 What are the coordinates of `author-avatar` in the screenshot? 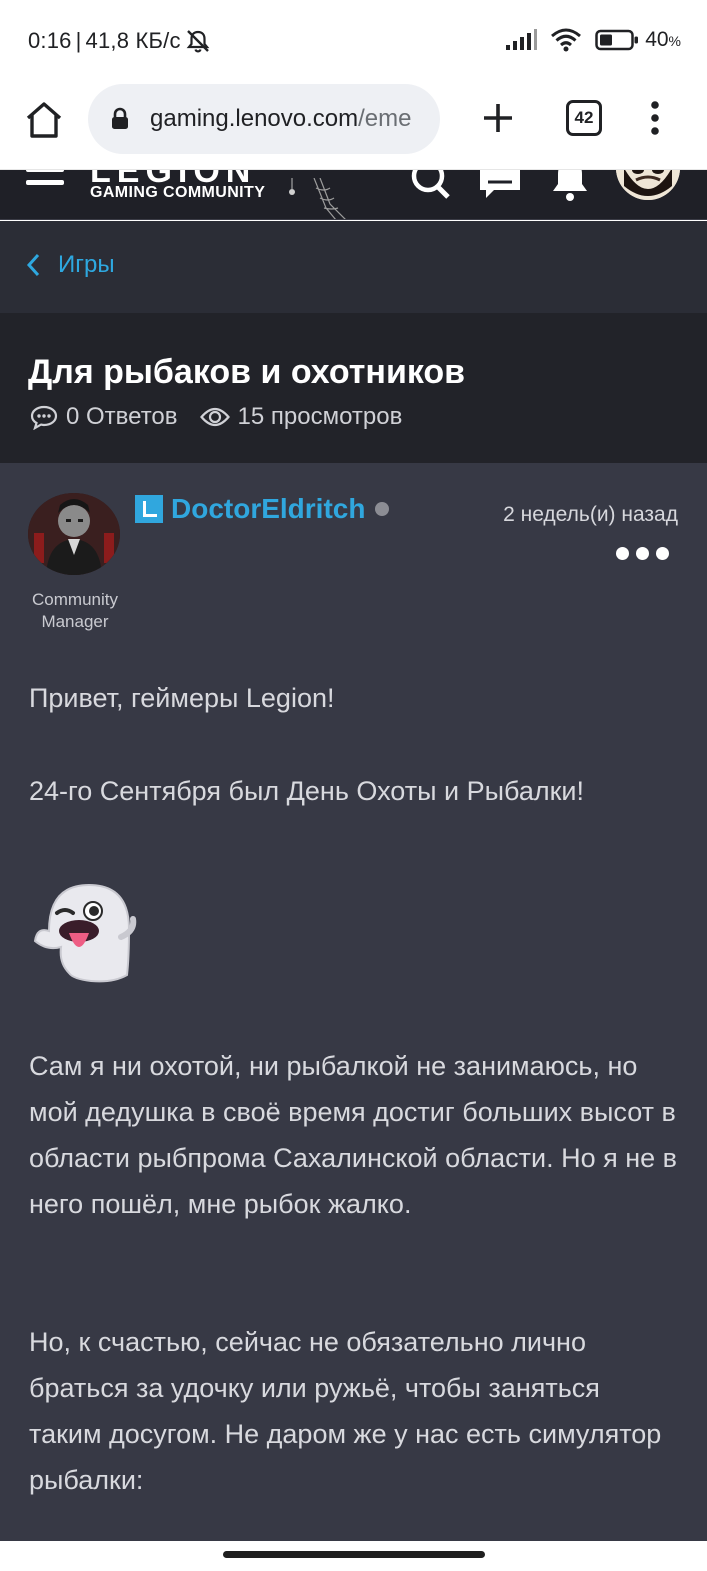 It's located at (74, 534).